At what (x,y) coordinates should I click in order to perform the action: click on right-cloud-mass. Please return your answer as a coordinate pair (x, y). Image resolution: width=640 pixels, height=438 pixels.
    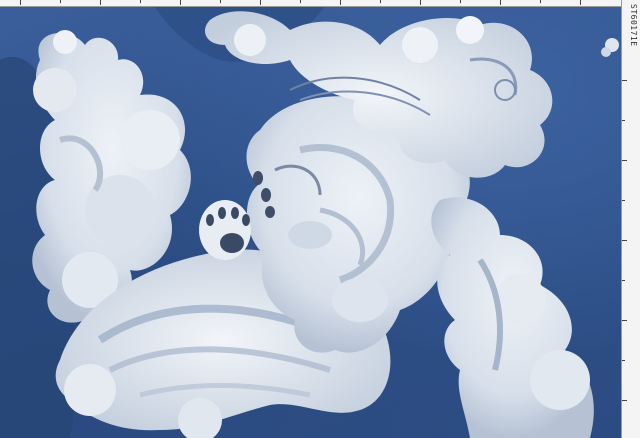
    Looking at the image, I should click on (512, 317).